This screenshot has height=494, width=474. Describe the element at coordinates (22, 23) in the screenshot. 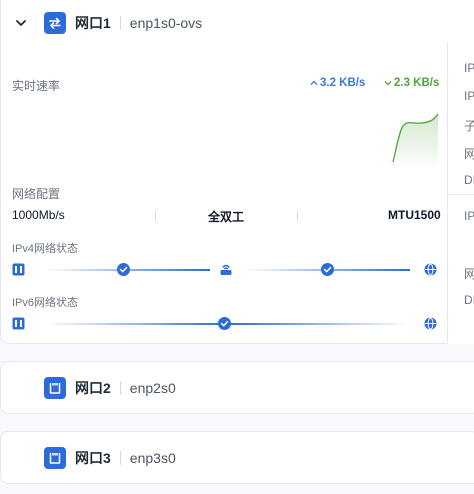

I see `chevron-down-icon` at that location.